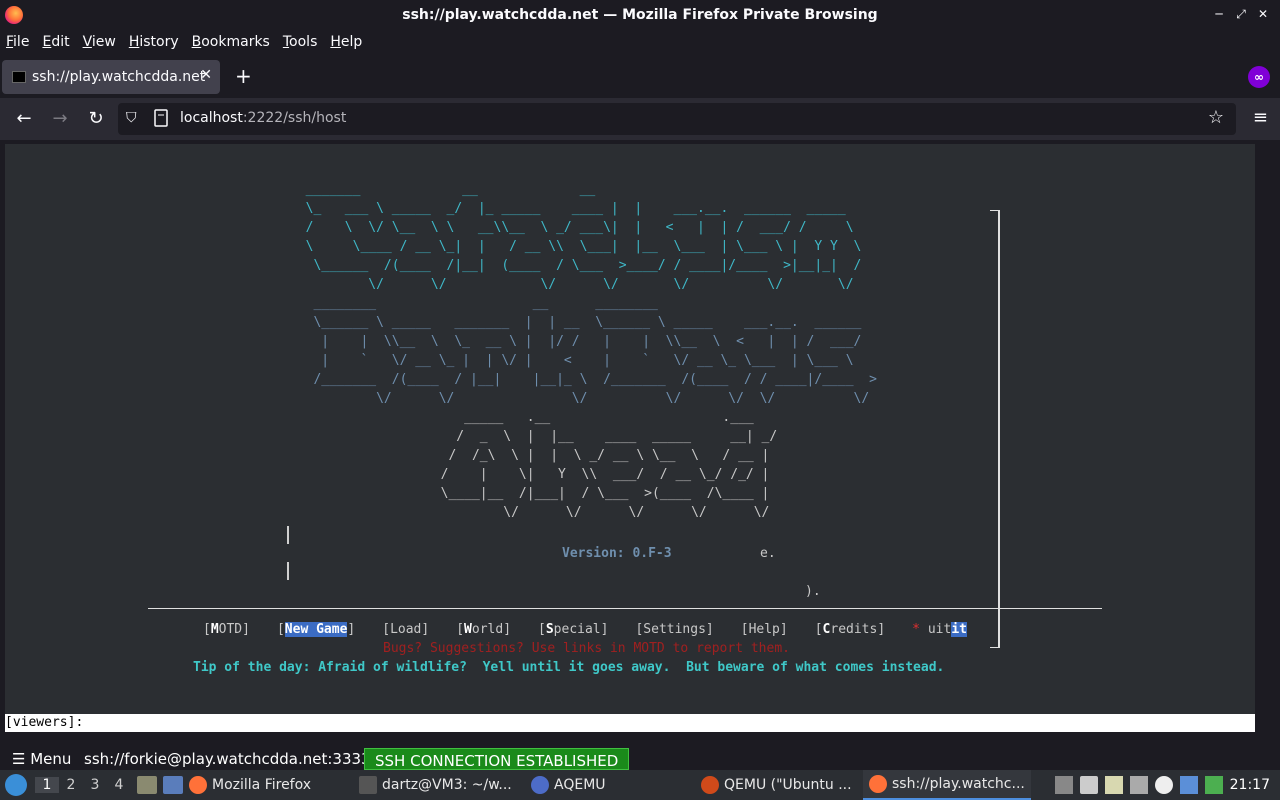 Image resolution: width=1280 pixels, height=800 pixels. What do you see at coordinates (119, 785) in the screenshot?
I see `workspace-4: 4` at bounding box center [119, 785].